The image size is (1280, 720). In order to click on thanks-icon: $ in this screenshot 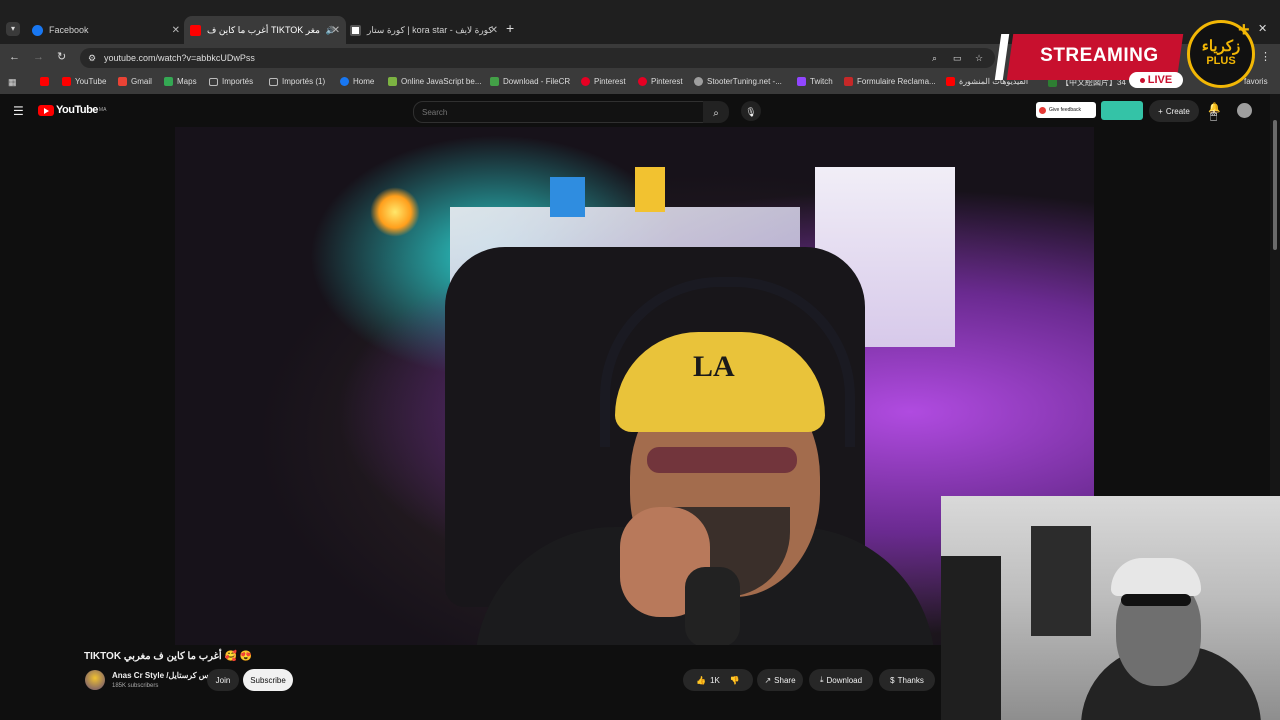, I will do `click(892, 680)`.